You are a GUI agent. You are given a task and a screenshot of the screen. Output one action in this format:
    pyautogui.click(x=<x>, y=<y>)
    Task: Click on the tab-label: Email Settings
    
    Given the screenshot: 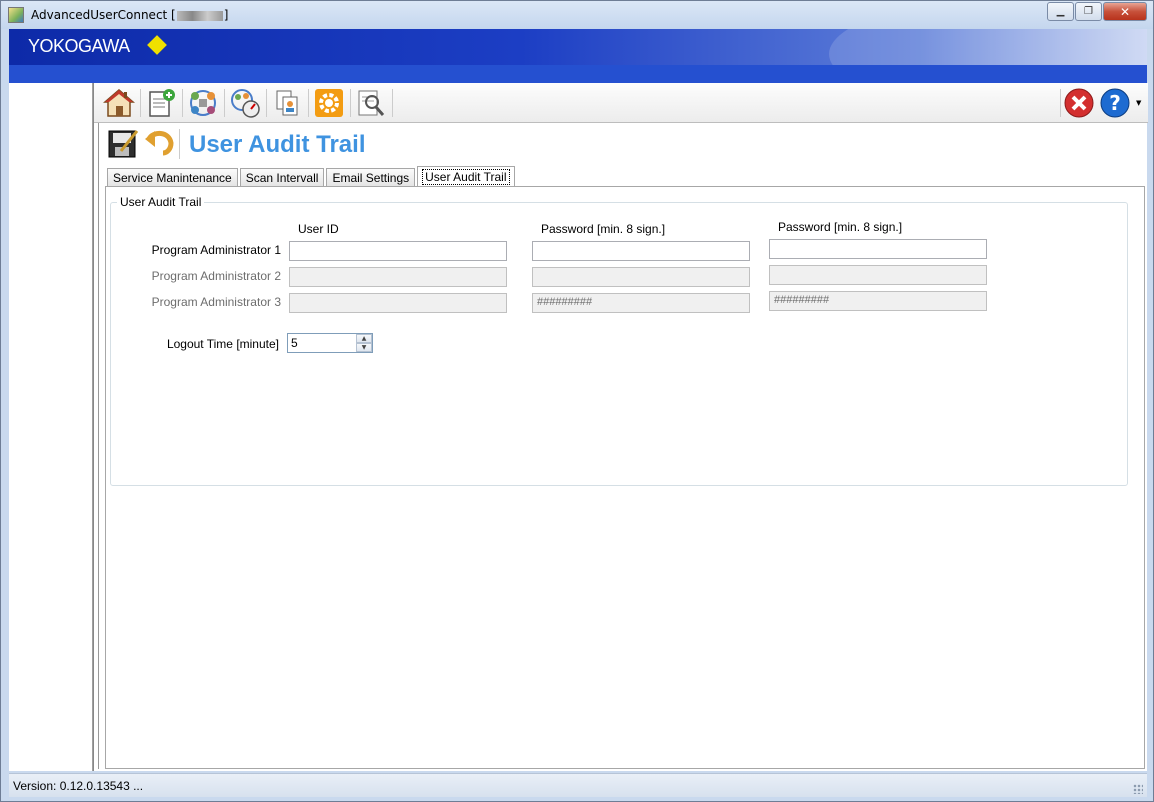 What is the action you would take?
    pyautogui.click(x=371, y=178)
    